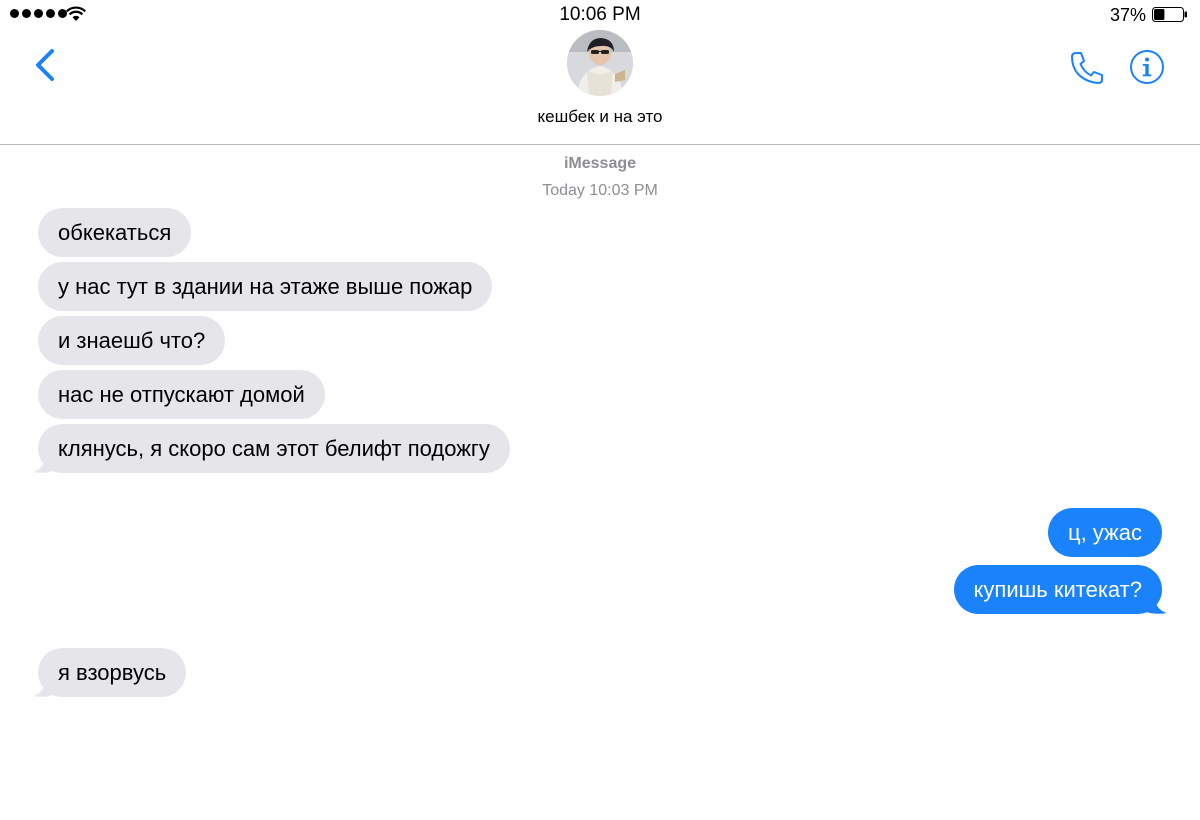 This screenshot has height=820, width=1200. Describe the element at coordinates (274, 448) in the screenshot. I see `incoming-message-bubble: клянусь, я скоро сам этот белифт подожгу` at that location.